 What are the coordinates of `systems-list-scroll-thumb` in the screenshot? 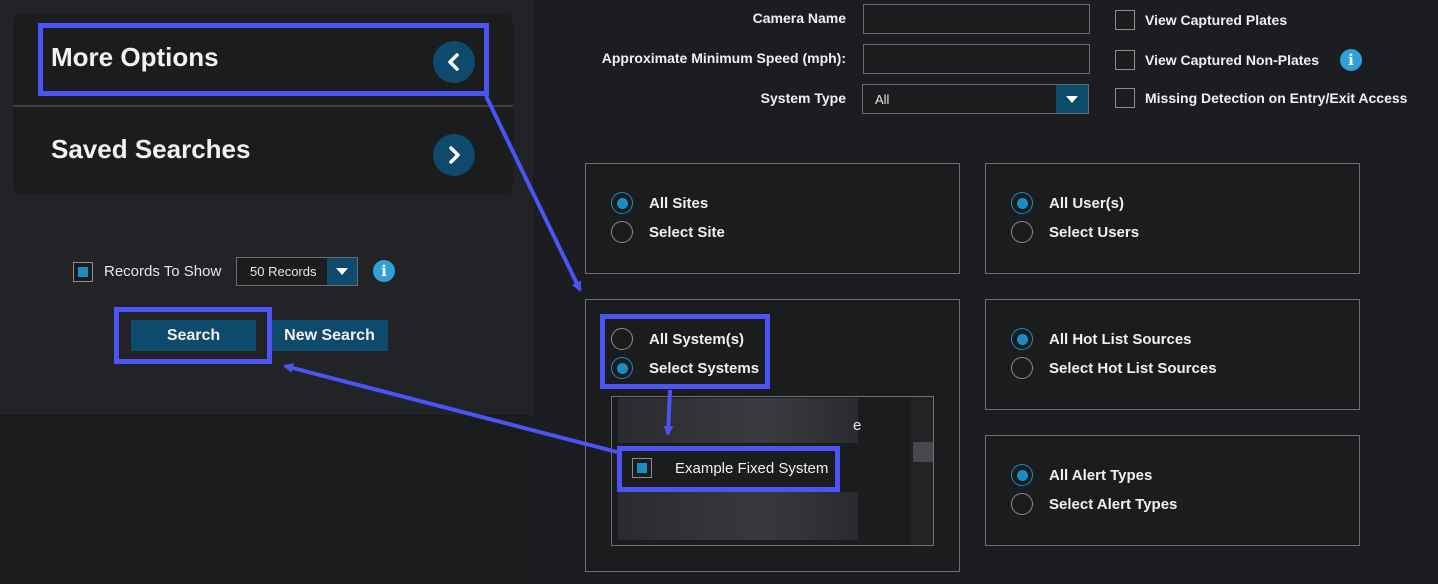 It's located at (923, 452).